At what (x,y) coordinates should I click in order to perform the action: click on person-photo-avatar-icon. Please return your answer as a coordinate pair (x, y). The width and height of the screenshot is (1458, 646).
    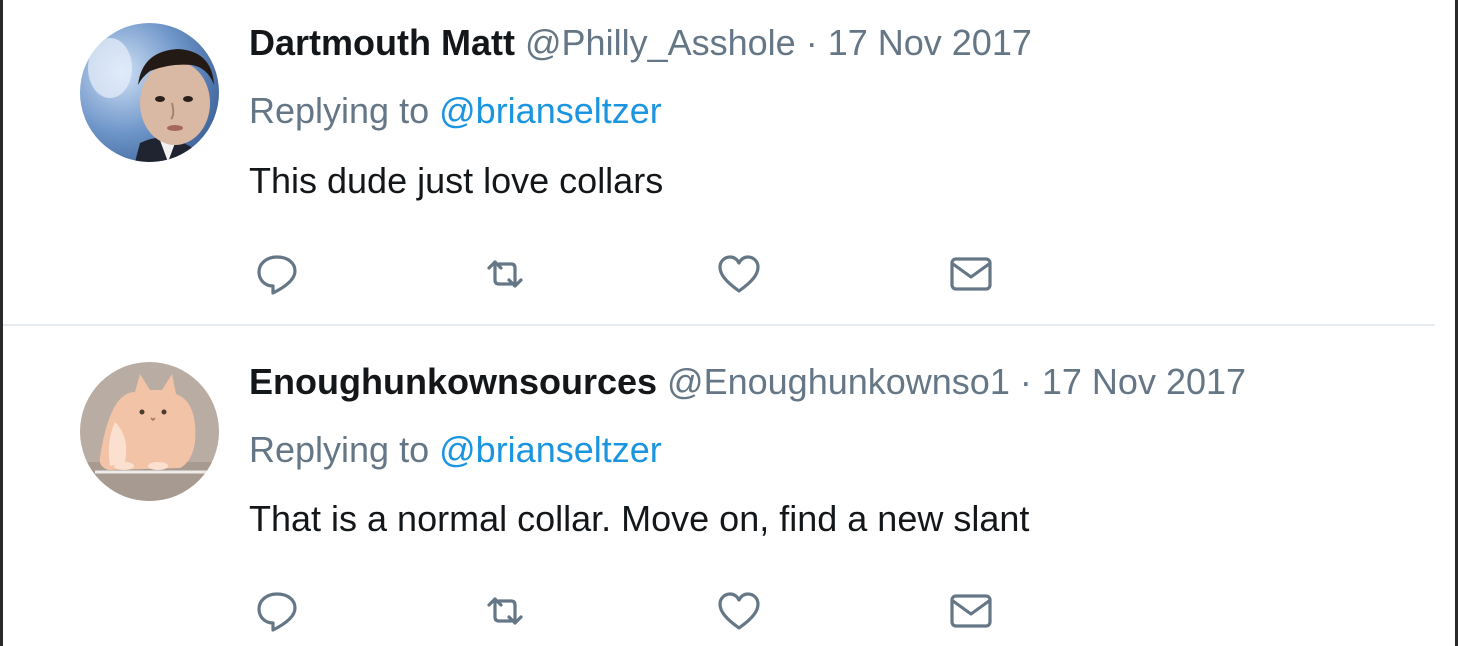
    Looking at the image, I should click on (149, 92).